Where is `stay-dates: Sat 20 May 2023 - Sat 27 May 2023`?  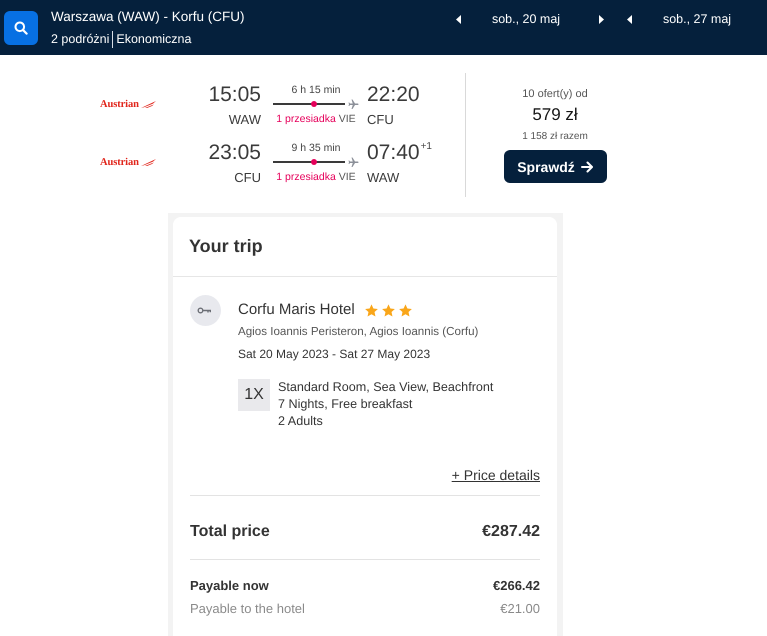 stay-dates: Sat 20 May 2023 - Sat 27 May 2023 is located at coordinates (335, 354).